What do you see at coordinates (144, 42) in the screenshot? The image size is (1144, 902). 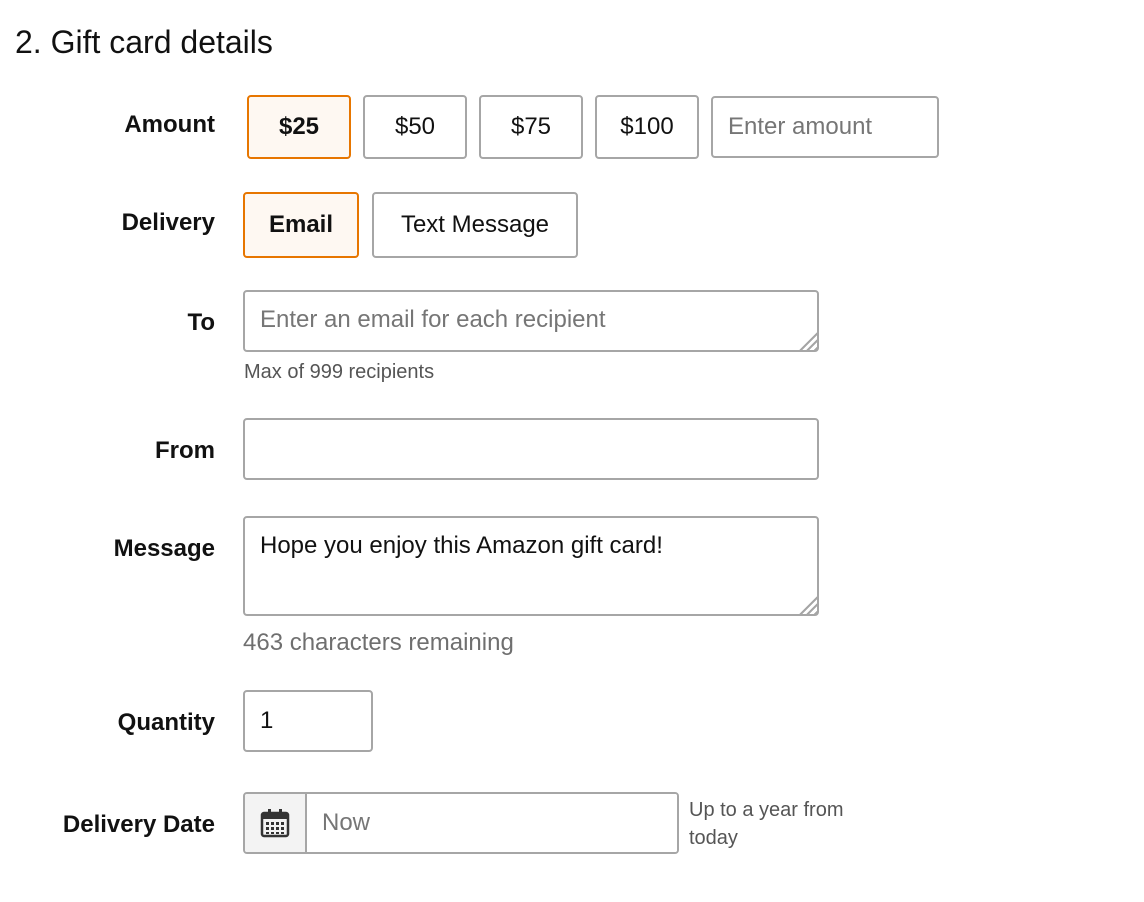 I see `section-title: 2. Gift card details` at bounding box center [144, 42].